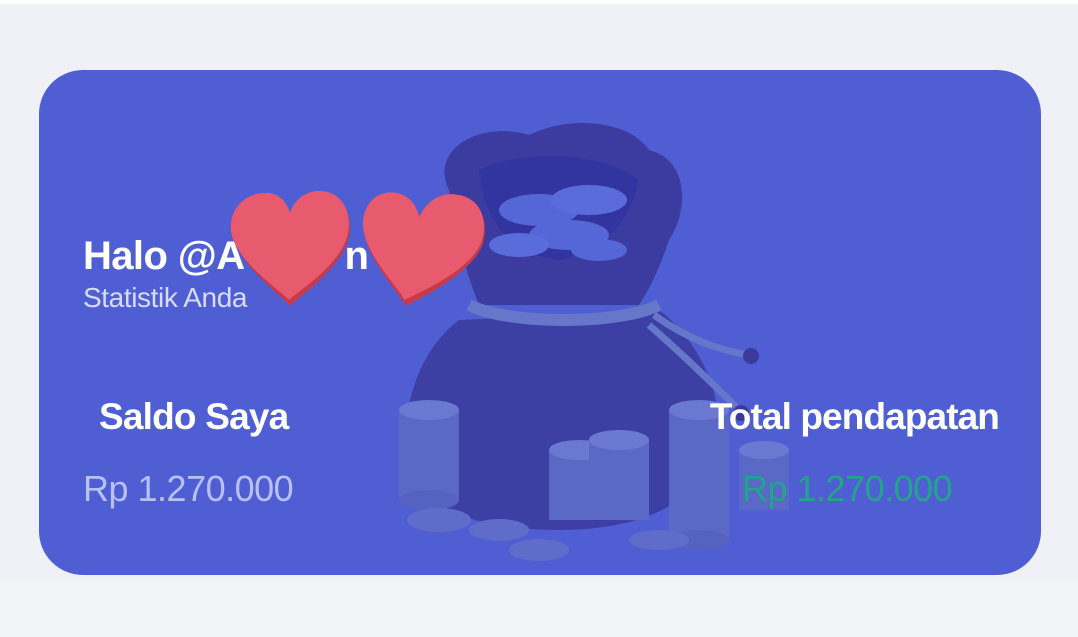  What do you see at coordinates (164, 256) in the screenshot?
I see `greeting-username: Halo @A` at bounding box center [164, 256].